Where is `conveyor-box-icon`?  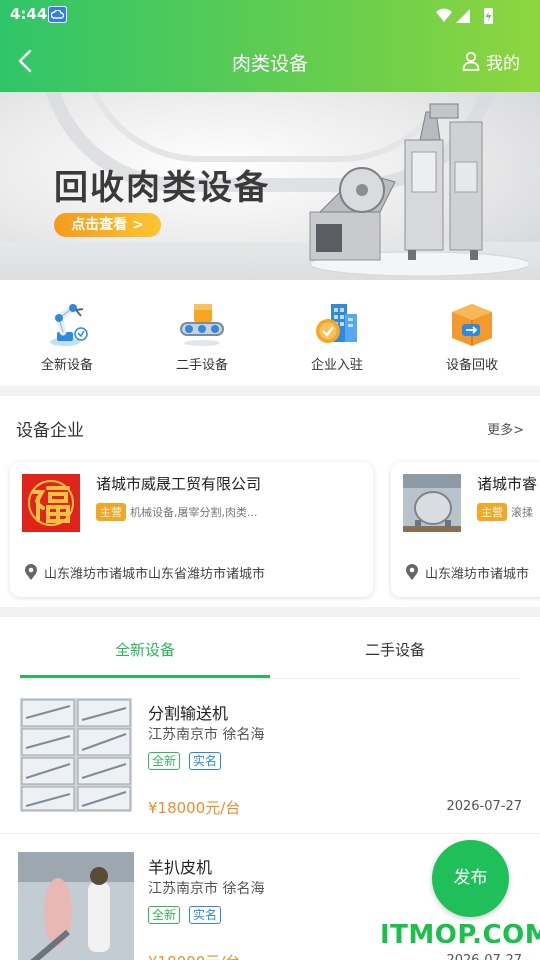
conveyor-box-icon is located at coordinates (202, 324).